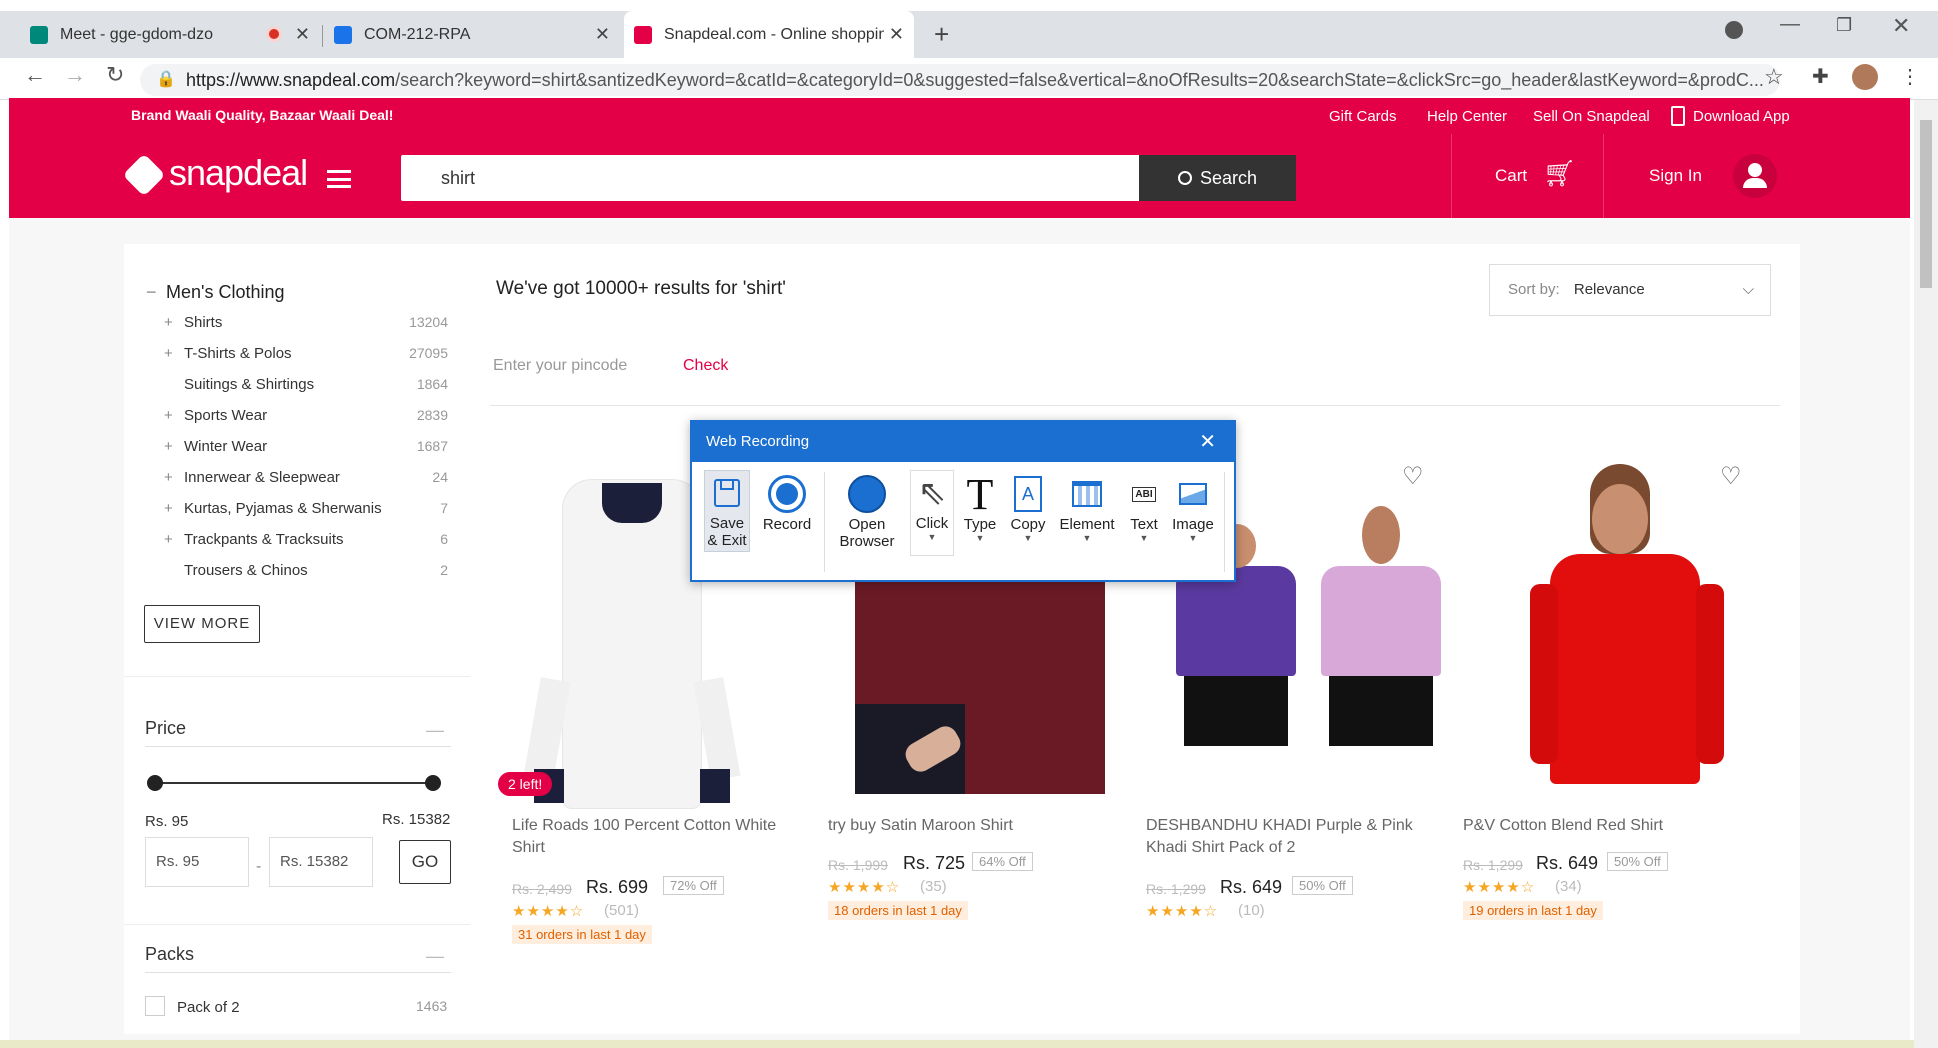 This screenshot has height=1048, width=1938. What do you see at coordinates (175, 34) in the screenshot?
I see `tab-meet: Meet - gge-gdom-dzo ✕` at bounding box center [175, 34].